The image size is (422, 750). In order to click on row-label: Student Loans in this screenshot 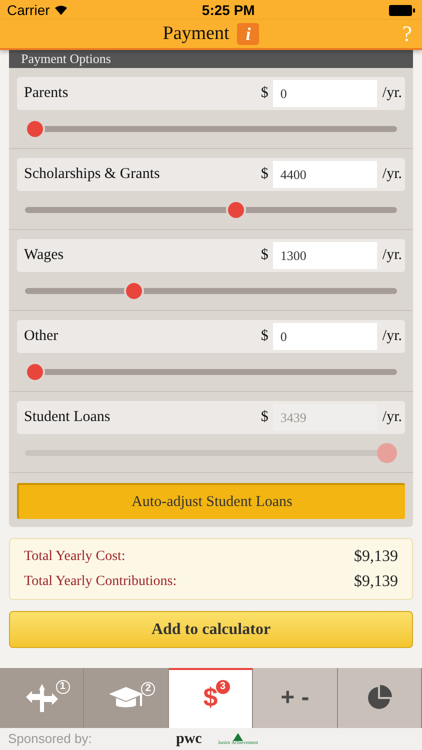, I will do `click(68, 418)`.